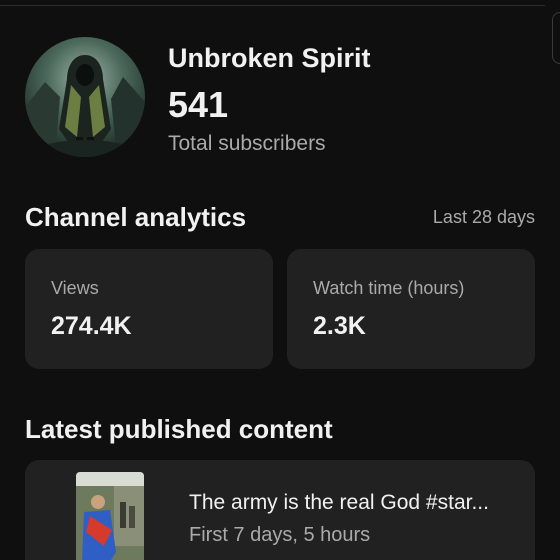 This screenshot has height=560, width=560. Describe the element at coordinates (280, 535) in the screenshot. I see `video-stat: First 7 days, 5 hours` at that location.